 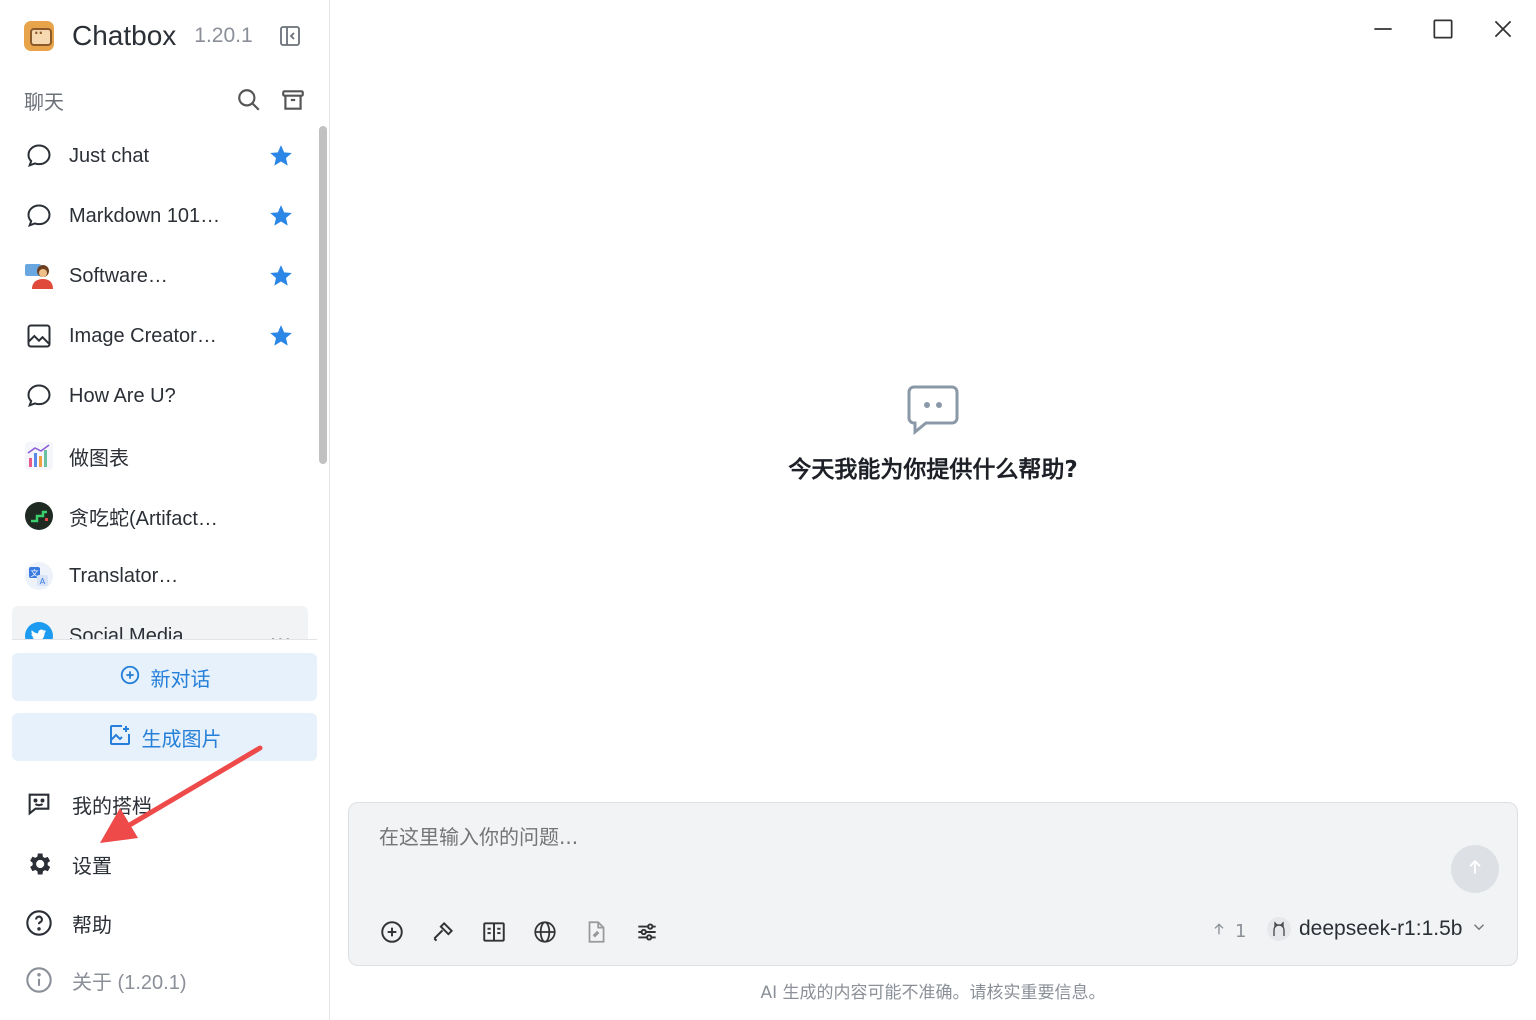 I want to click on session-item: Just chat, so click(x=160, y=156).